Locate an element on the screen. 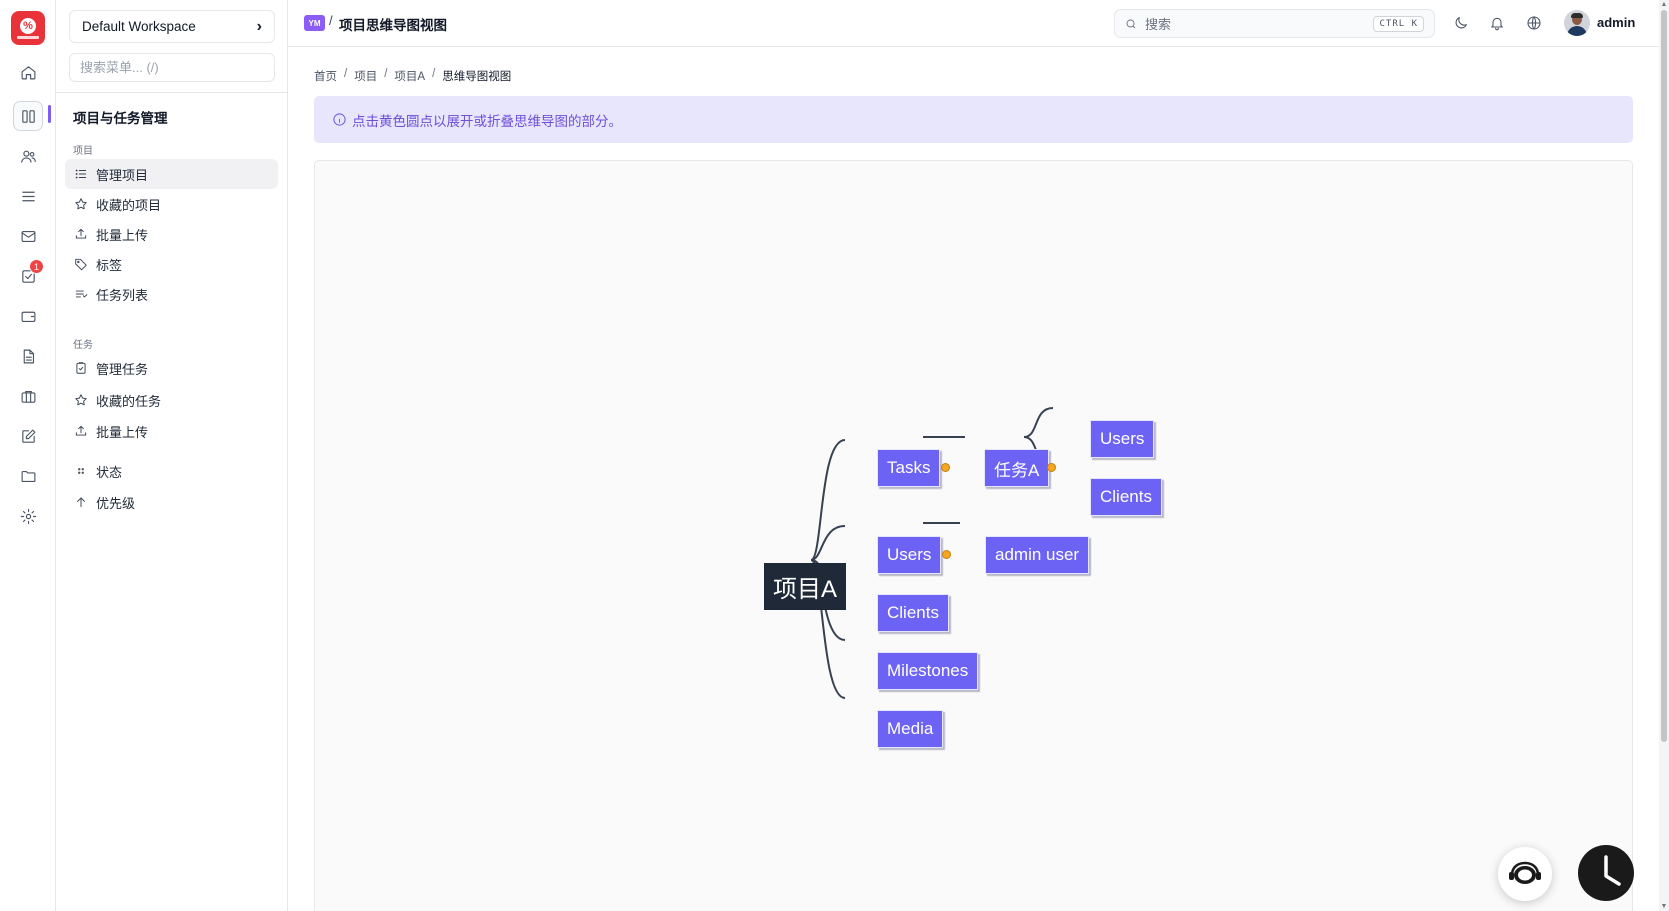 The height and width of the screenshot is (911, 1669). scroll-up-arrow-icon: ▲ is located at coordinates (1664, 4).